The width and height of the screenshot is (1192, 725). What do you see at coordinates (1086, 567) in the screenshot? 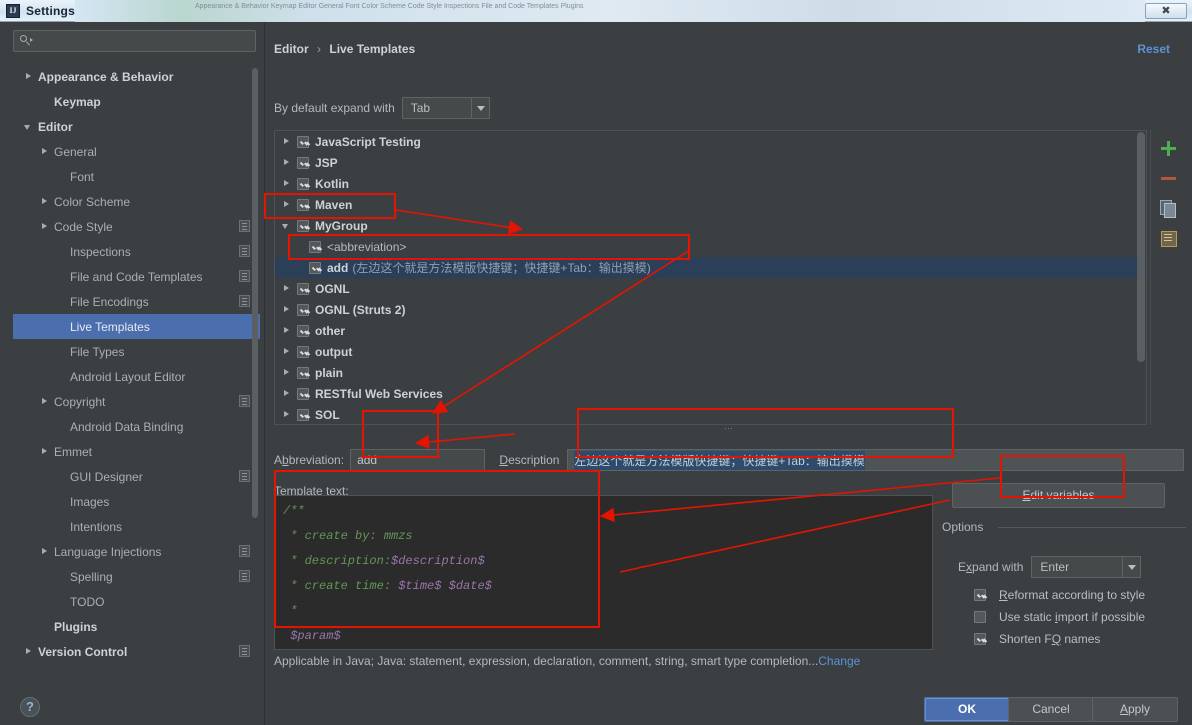
I see `expand-with-select: Enter` at bounding box center [1086, 567].